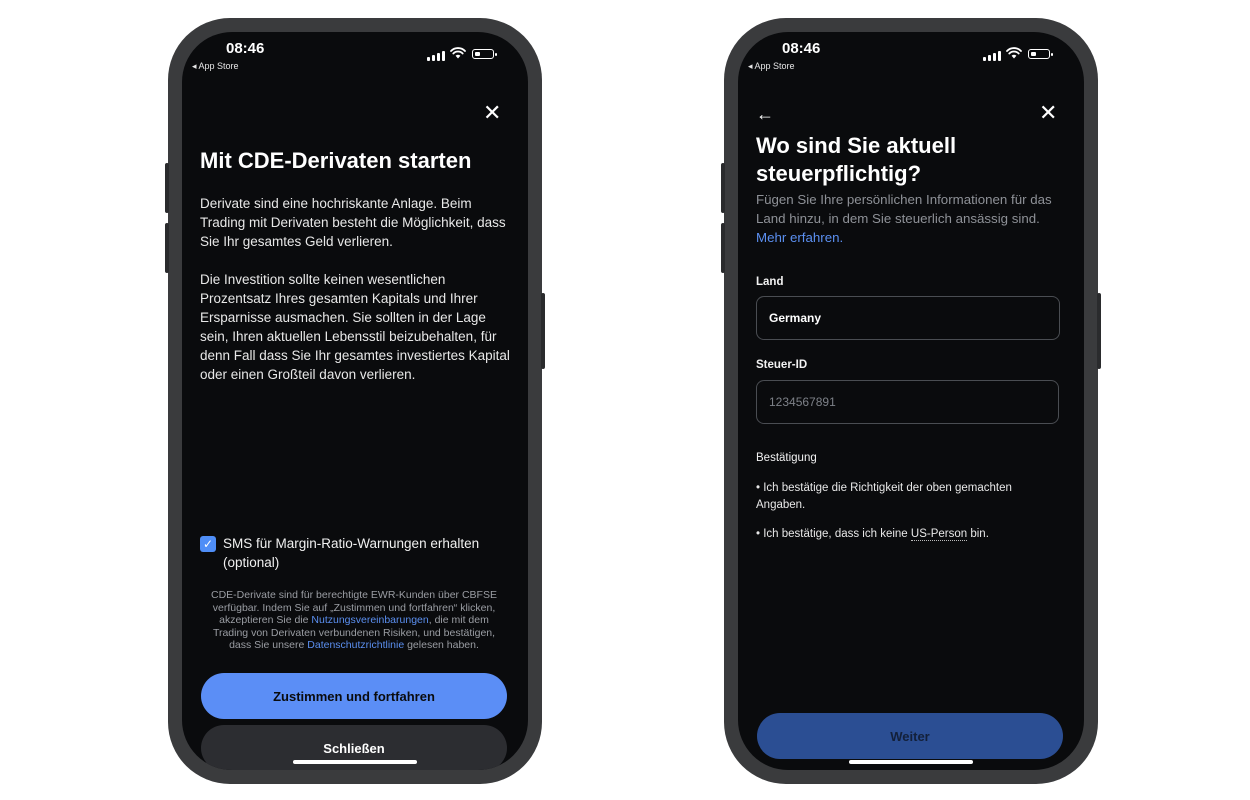 The image size is (1250, 800). Describe the element at coordinates (770, 282) in the screenshot. I see `country-label: Land` at that location.